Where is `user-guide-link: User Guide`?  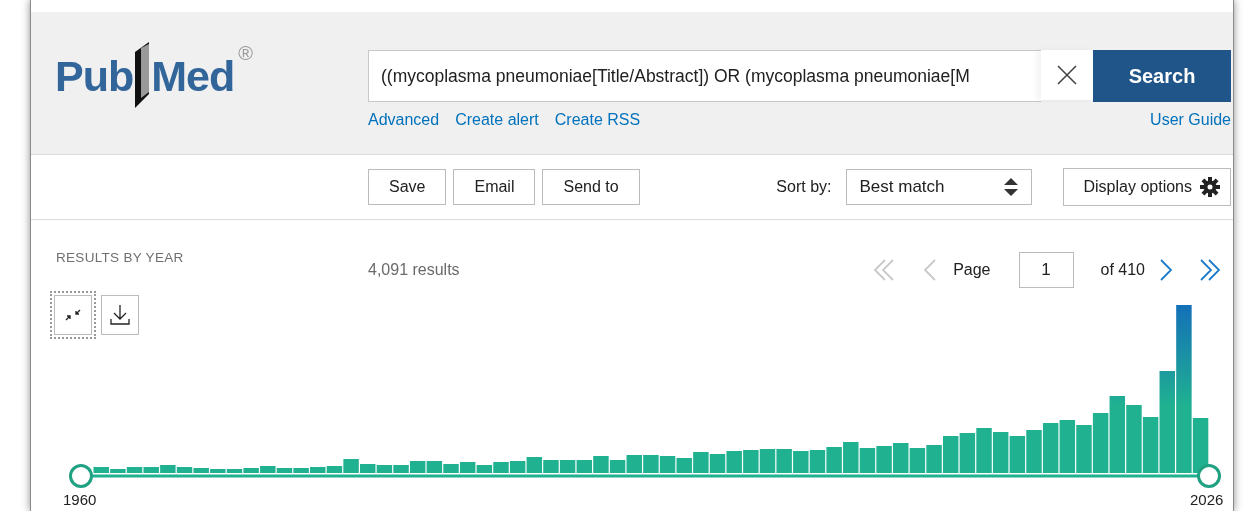
user-guide-link: User Guide is located at coordinates (1190, 120).